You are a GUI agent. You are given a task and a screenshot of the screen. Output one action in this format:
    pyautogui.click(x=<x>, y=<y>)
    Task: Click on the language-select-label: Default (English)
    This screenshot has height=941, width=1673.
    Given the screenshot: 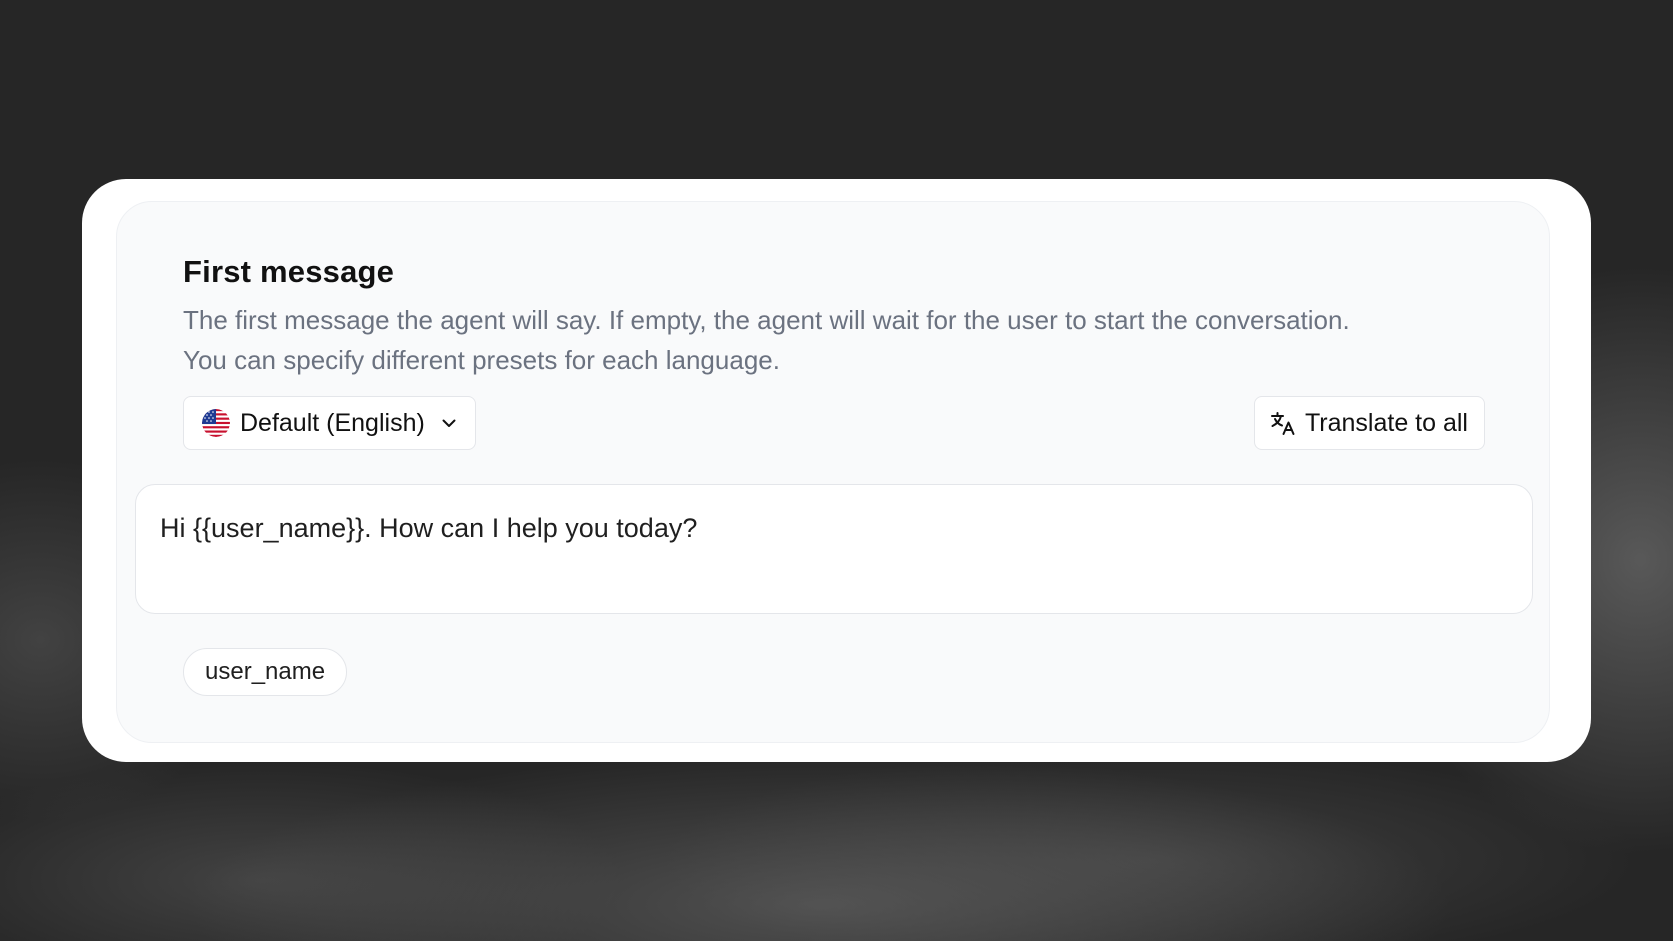 What is the action you would take?
    pyautogui.click(x=332, y=422)
    